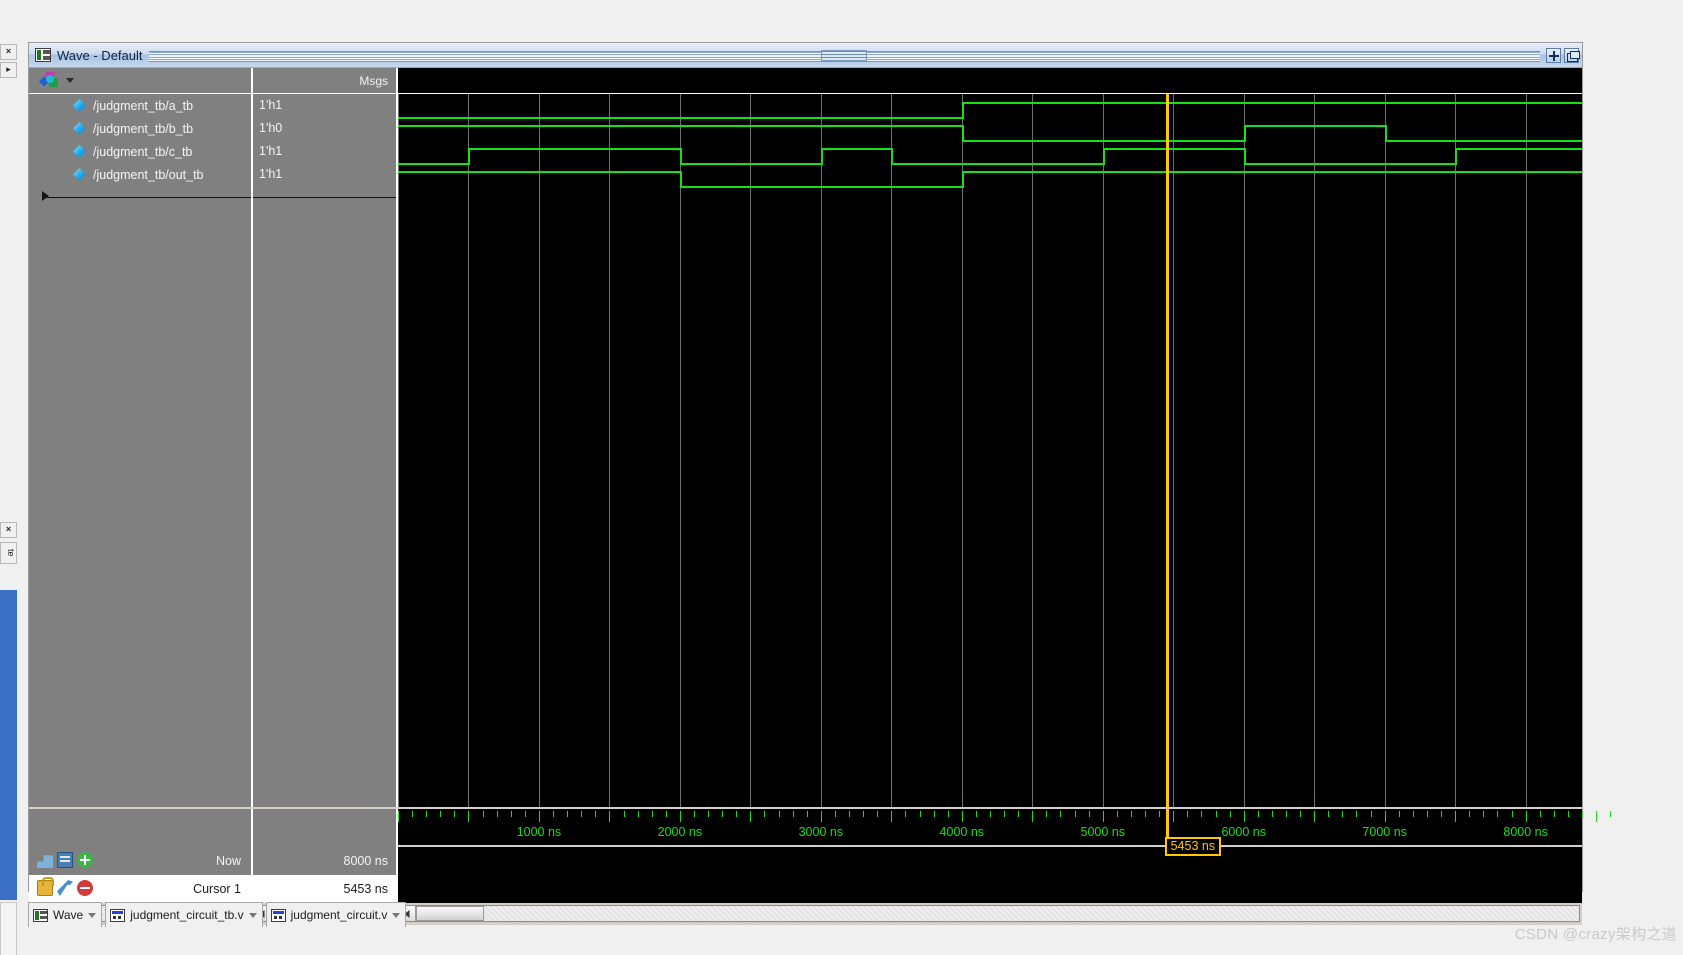  Describe the element at coordinates (65, 860) in the screenshot. I see `next-transition-icon` at that location.